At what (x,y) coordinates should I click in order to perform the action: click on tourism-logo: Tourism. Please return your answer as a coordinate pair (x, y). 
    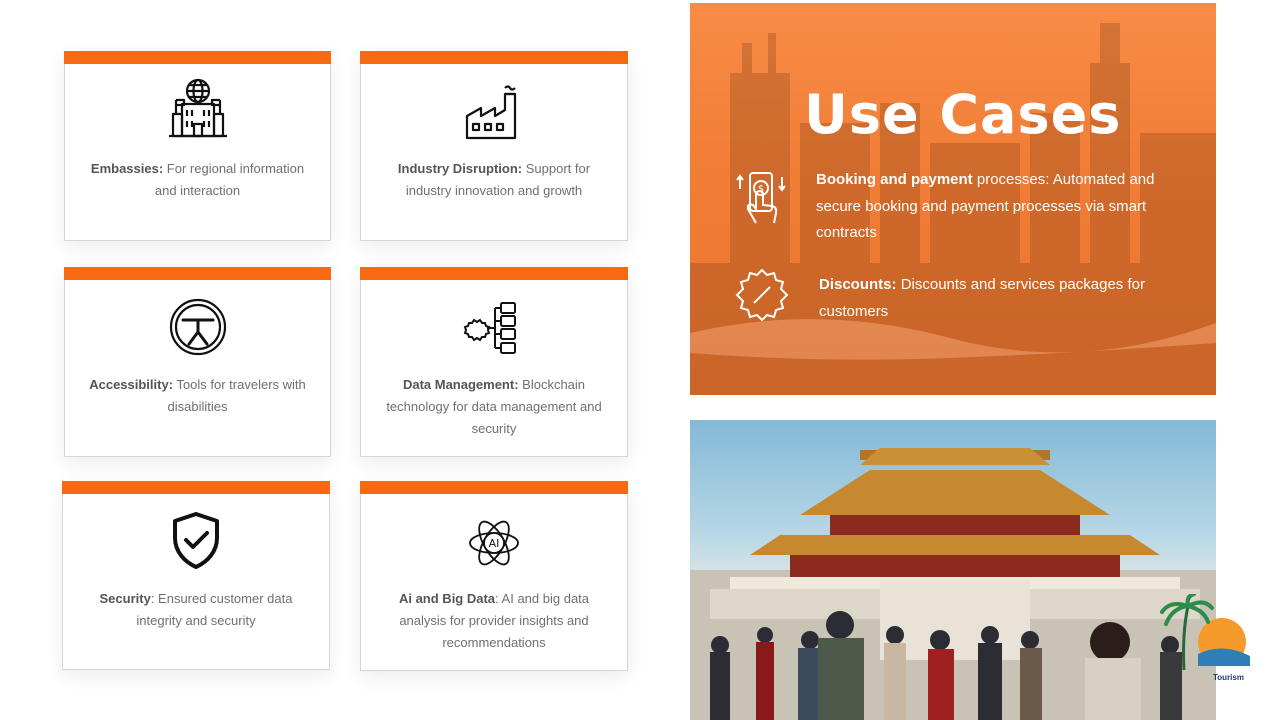
    Looking at the image, I should click on (1204, 639).